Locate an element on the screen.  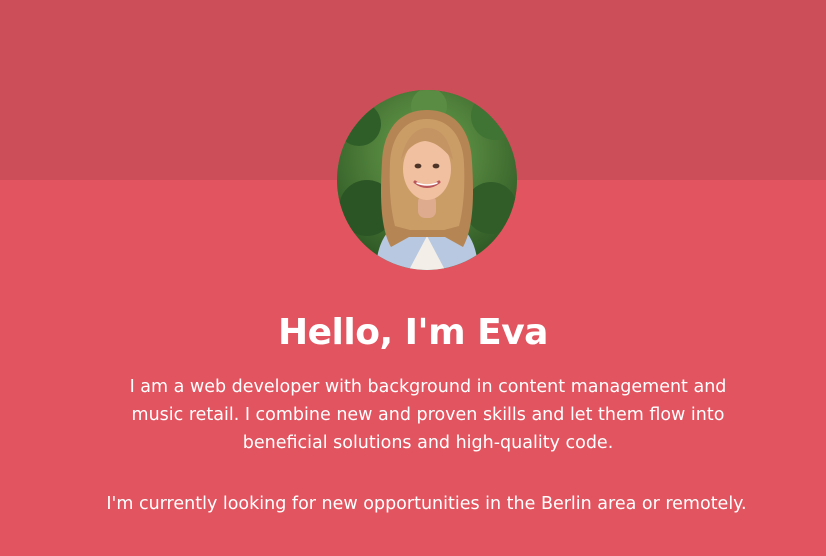
page-title: Hello, I'm Eva is located at coordinates (413, 332).